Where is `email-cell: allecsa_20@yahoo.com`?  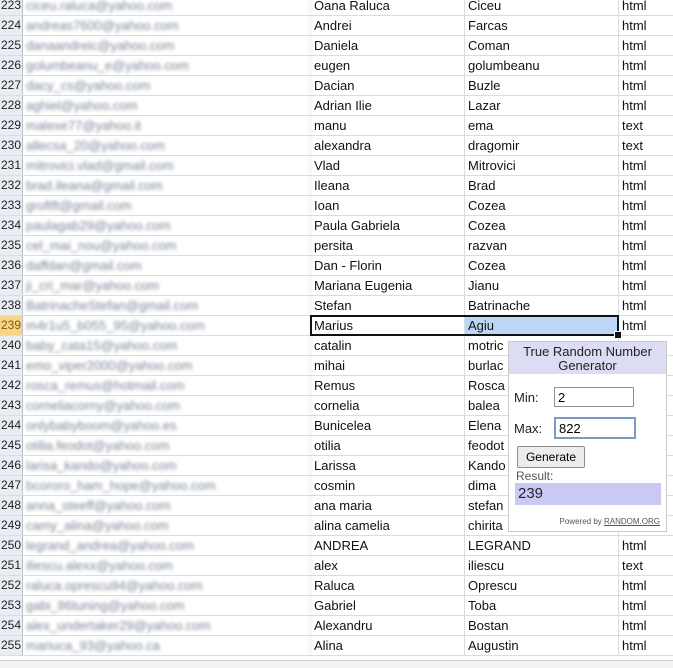
email-cell: allecsa_20@yahoo.com is located at coordinates (167, 145).